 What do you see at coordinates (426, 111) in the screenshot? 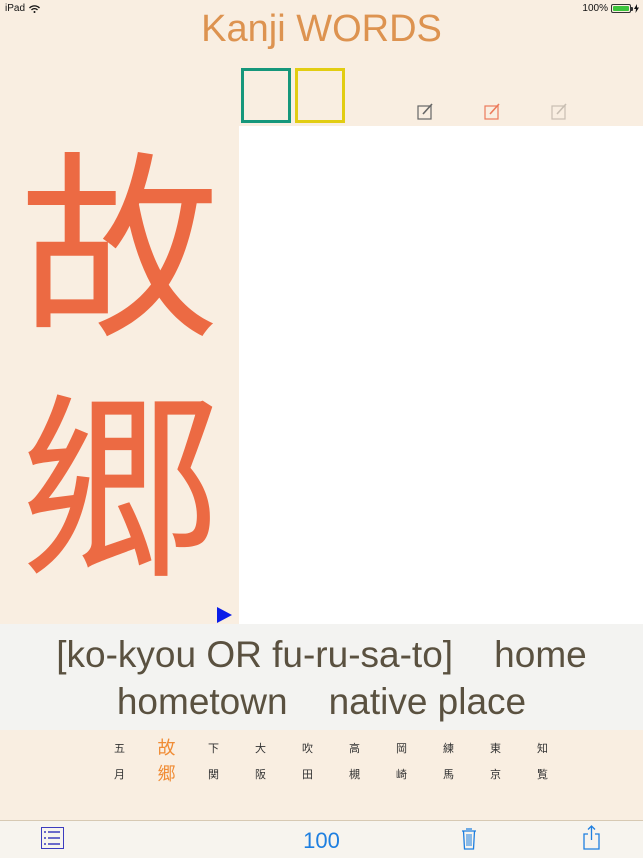
I see `edit-icon-dark` at bounding box center [426, 111].